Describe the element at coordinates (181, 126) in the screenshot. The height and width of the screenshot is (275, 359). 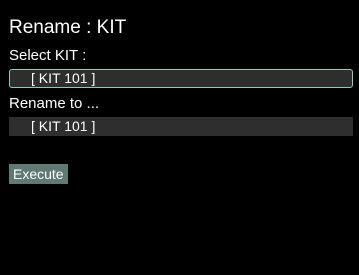
I see `rename-to-field: [ KIT 101 ]` at that location.